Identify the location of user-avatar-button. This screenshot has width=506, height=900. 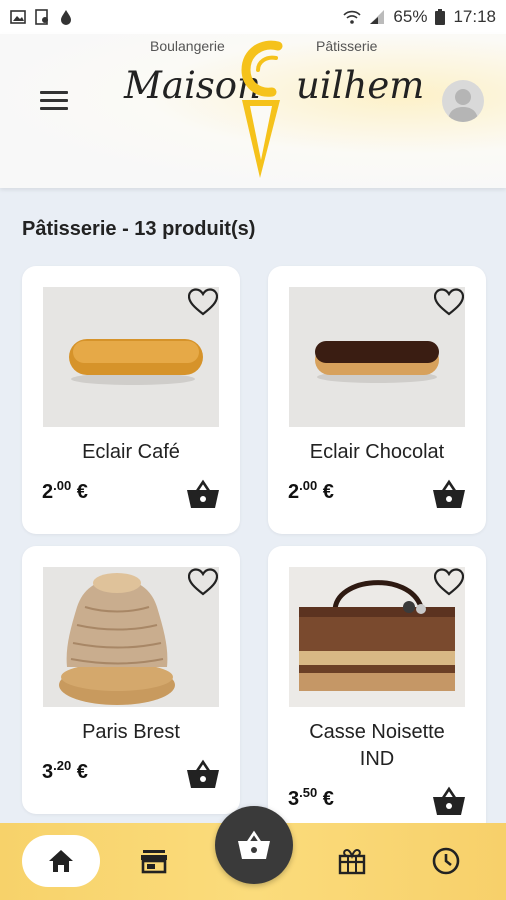
(463, 101).